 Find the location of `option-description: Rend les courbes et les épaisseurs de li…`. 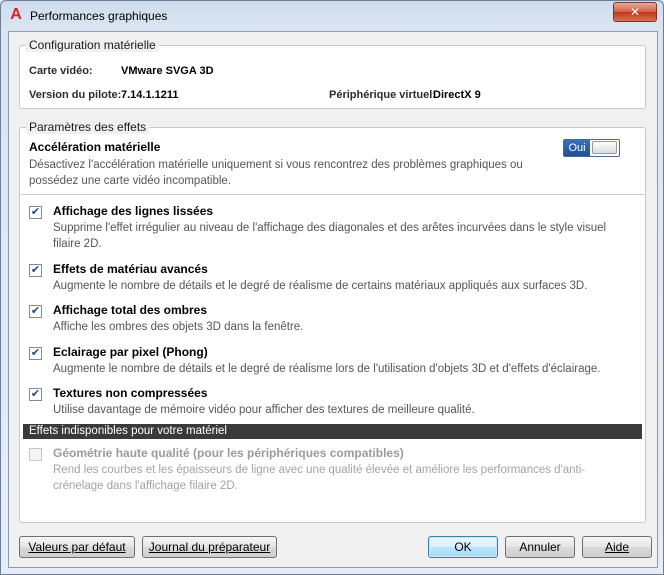

option-description: Rend les courbes et les épaisseurs de li… is located at coordinates (319, 478).